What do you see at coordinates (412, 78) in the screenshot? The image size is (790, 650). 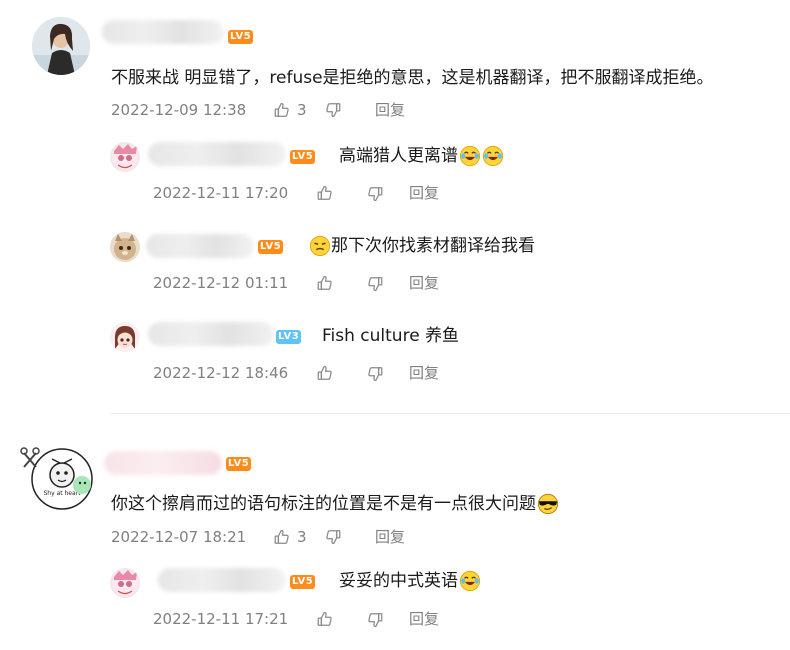 I see `comment-text: 不服来战 明显错了，refuse是拒绝的意思，这是机器翻译，把不服翻译成拒绝。` at bounding box center [412, 78].